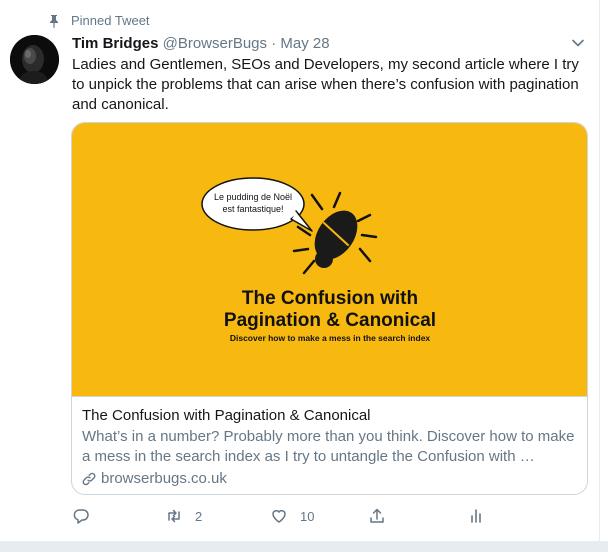 The width and height of the screenshot is (608, 552). I want to click on bubble-line-1: Le pudding de Noël, so click(253, 197).